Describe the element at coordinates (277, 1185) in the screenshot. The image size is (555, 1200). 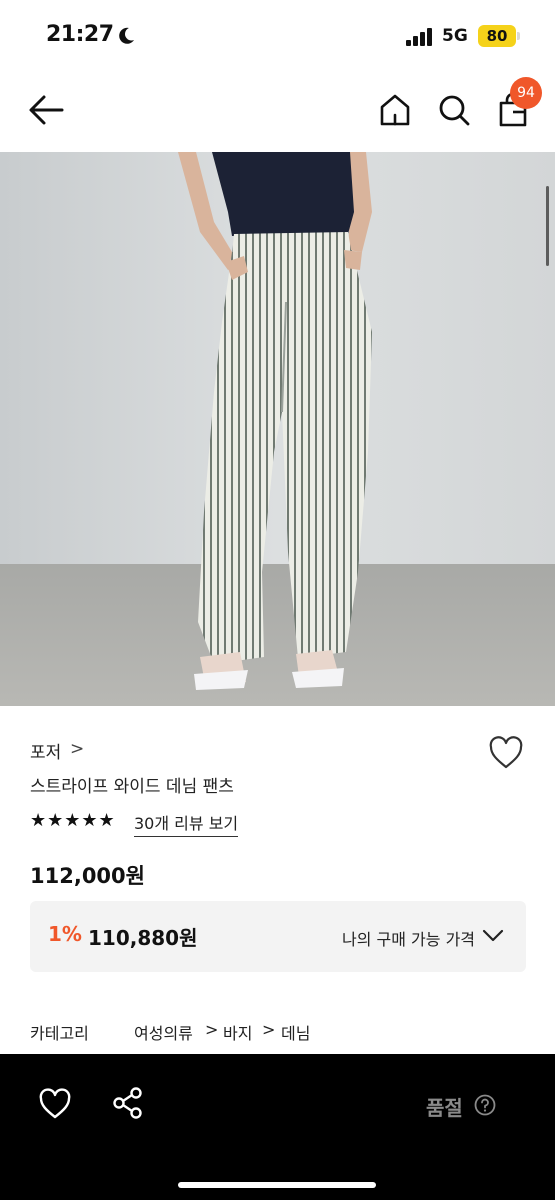
I see `home-indicator` at that location.